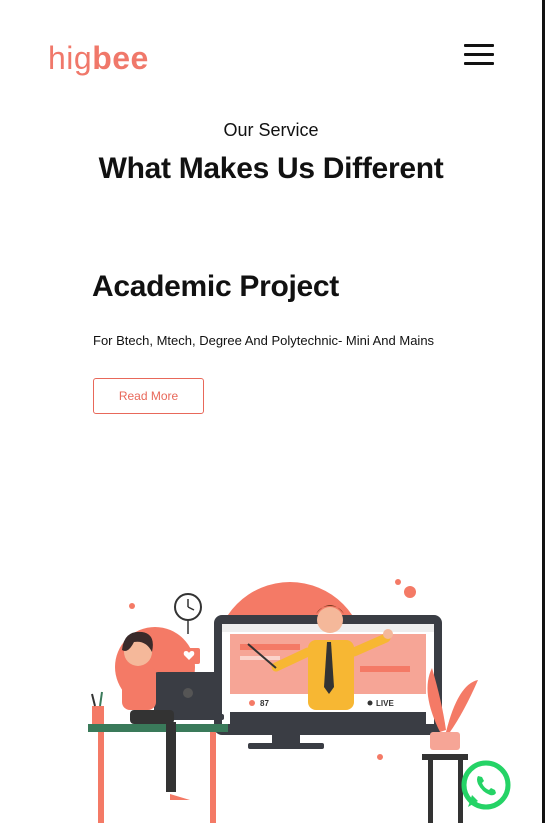  What do you see at coordinates (370, 703) in the screenshot?
I see `live-dot-icon` at bounding box center [370, 703].